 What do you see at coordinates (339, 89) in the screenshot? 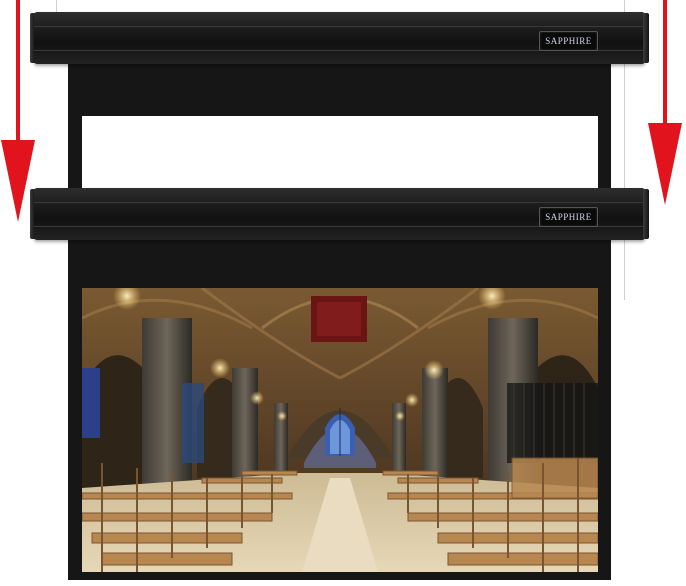
I see `upper-top-drop` at bounding box center [339, 89].